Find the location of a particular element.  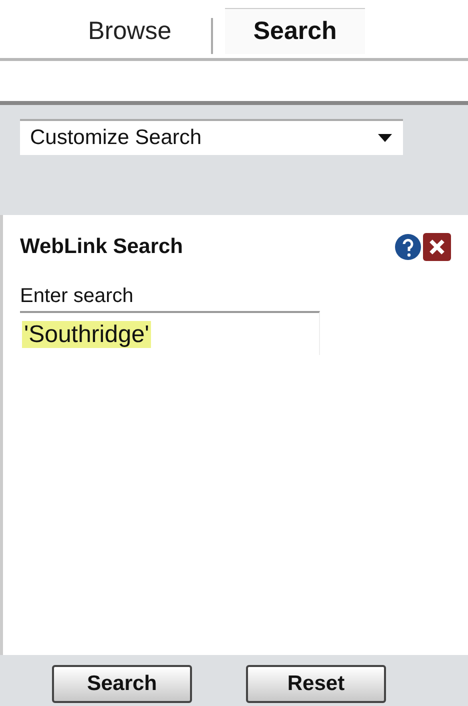

panel-title: WebLink Search is located at coordinates (101, 247).